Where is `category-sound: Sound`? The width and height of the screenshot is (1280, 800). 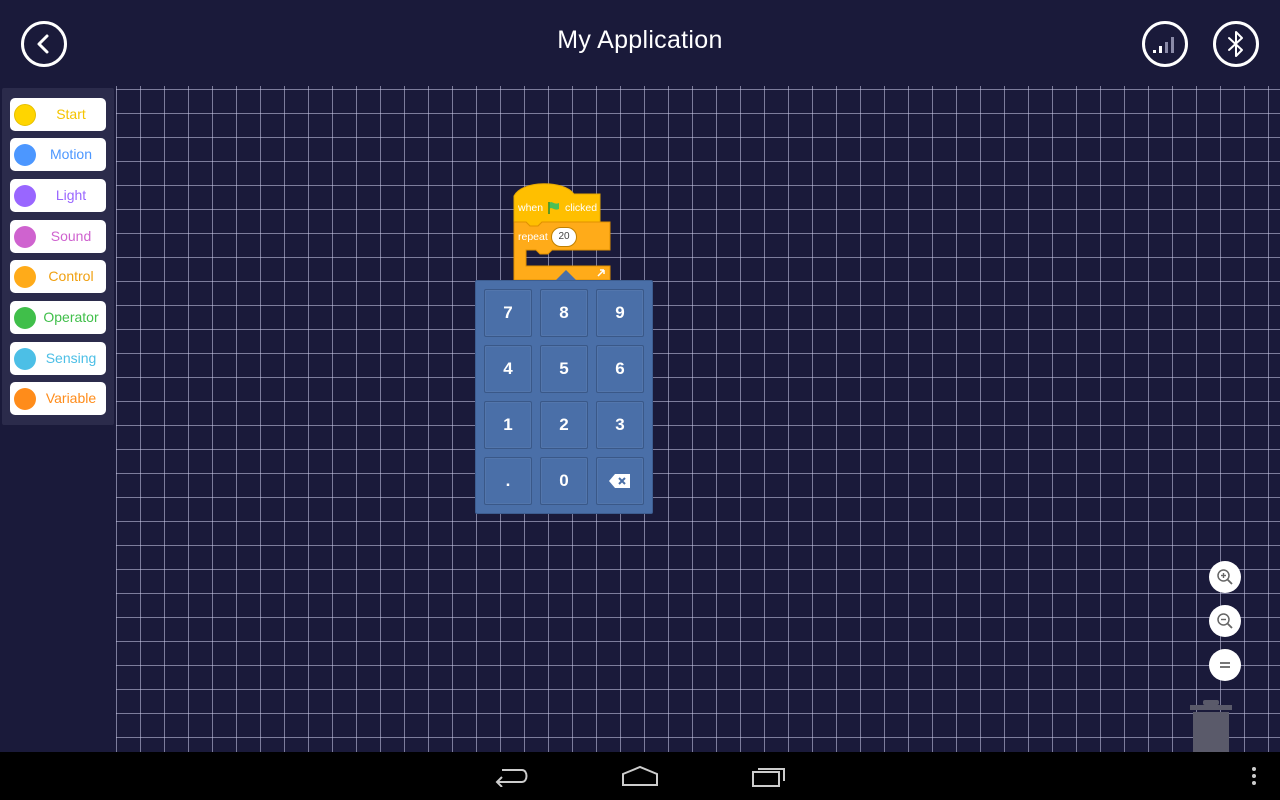 category-sound: Sound is located at coordinates (58, 236).